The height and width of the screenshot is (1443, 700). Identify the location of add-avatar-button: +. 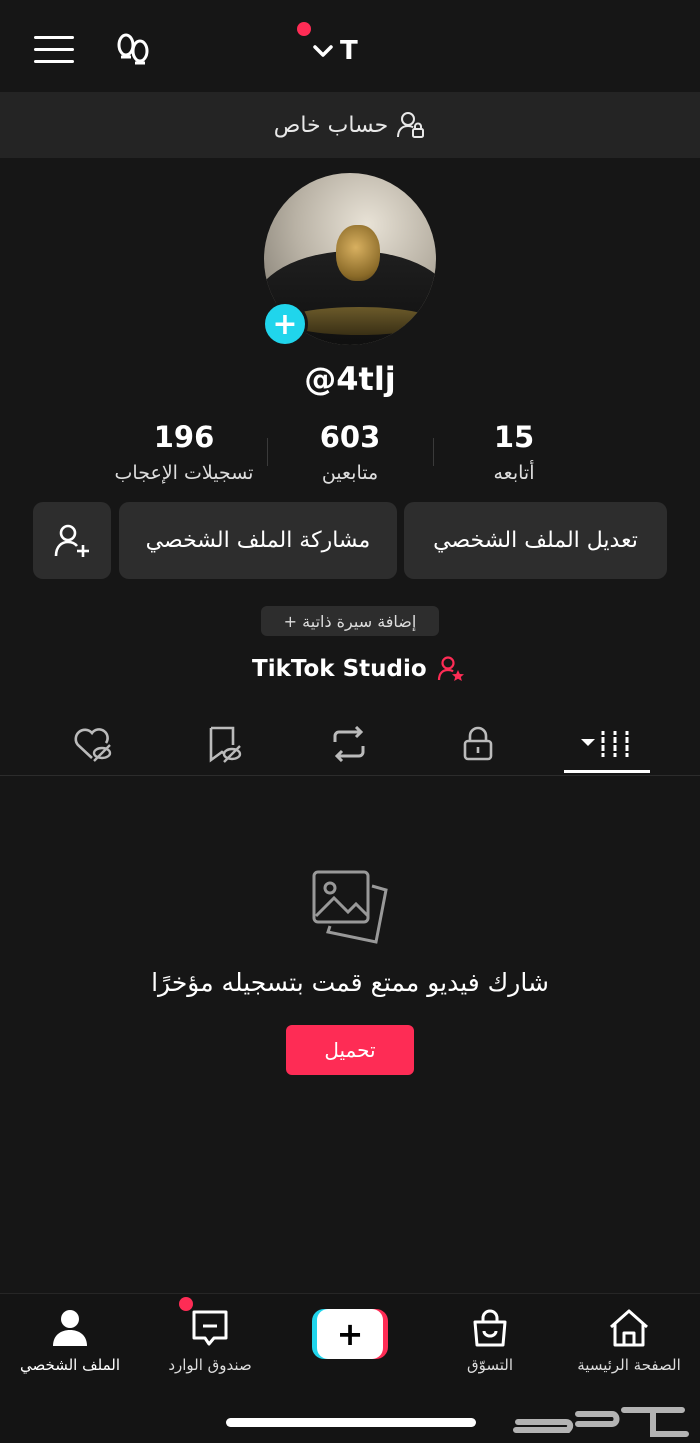
(285, 324).